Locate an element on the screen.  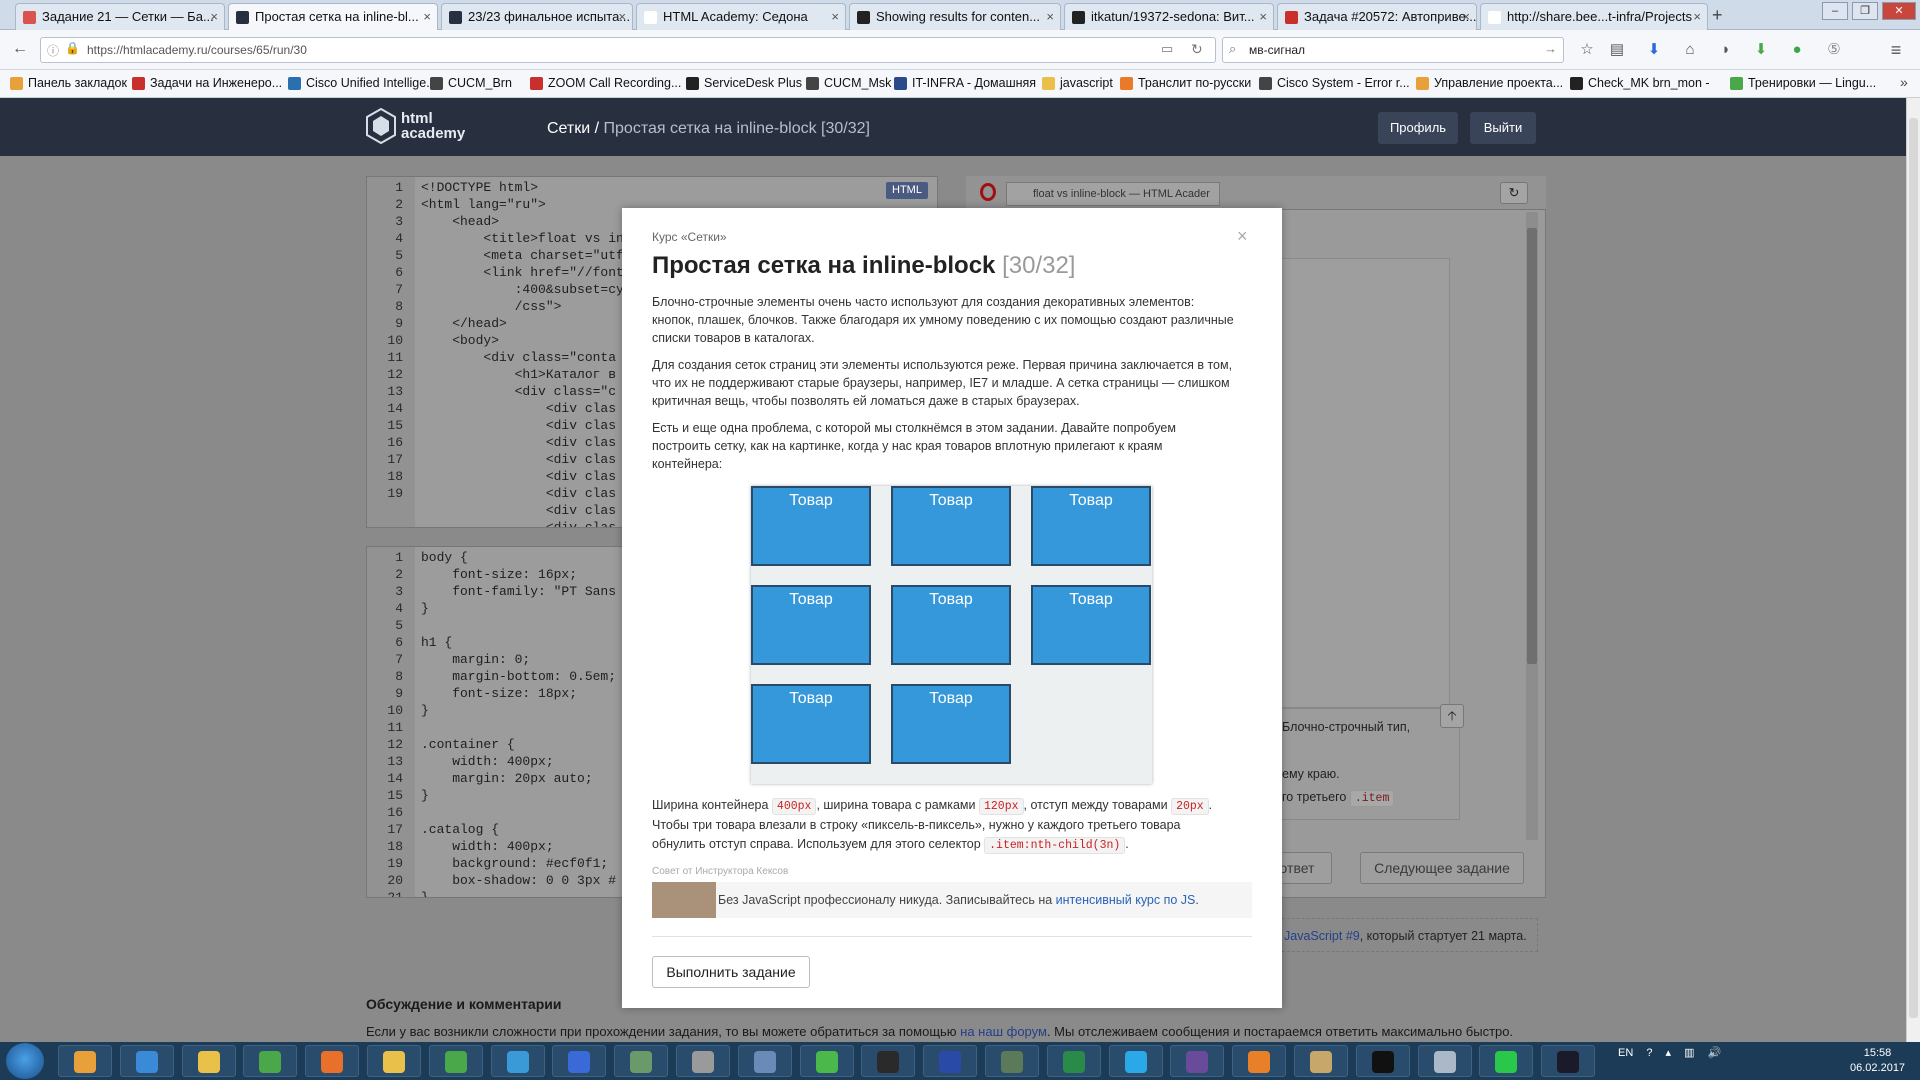
taskbar-app-sublime is located at coordinates (1259, 1061).